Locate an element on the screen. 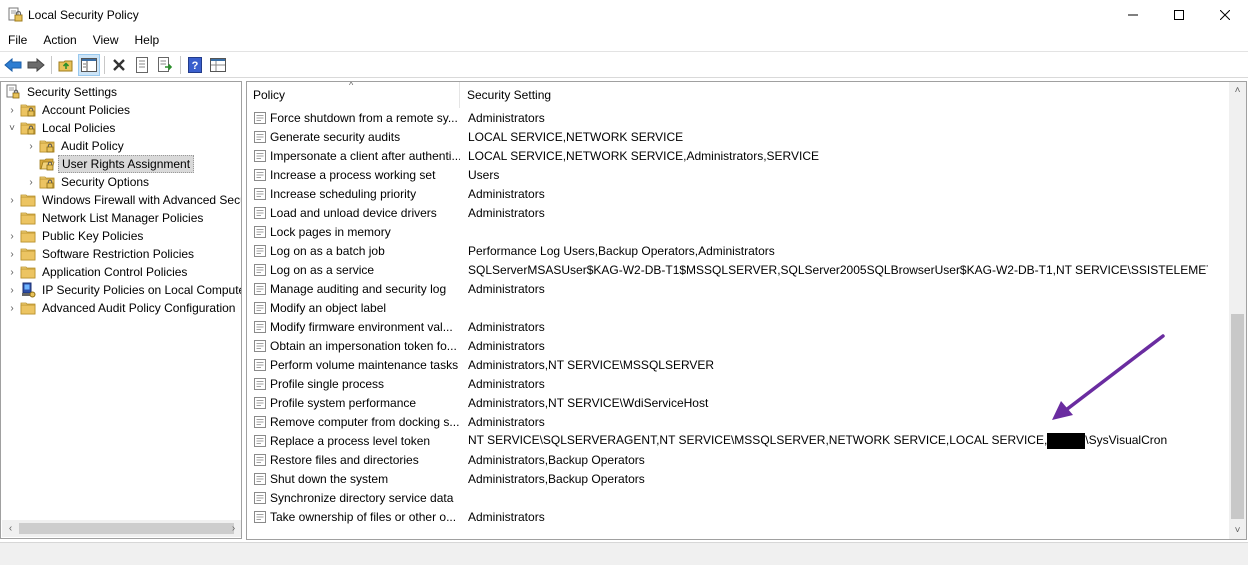 This screenshot has width=1248, height=565. status-bar is located at coordinates (624, 553).